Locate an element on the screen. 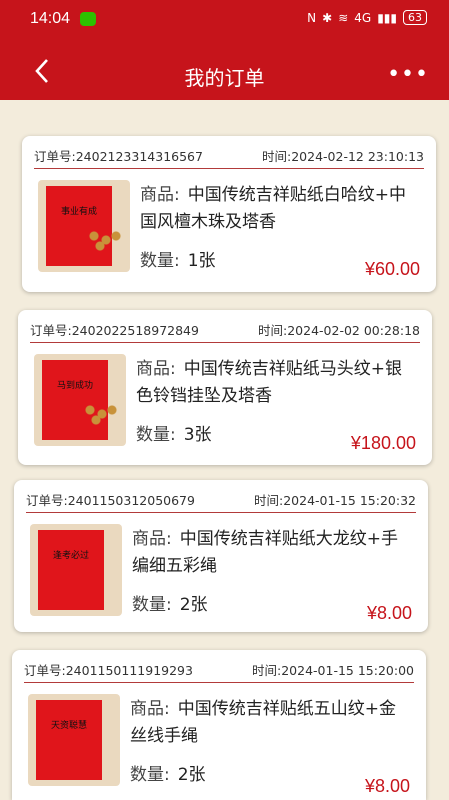 This screenshot has height=800, width=449. goods-name: 商品: 中国传统吉祥贴纸大龙纹+手编细五彩绳 is located at coordinates (265, 552).